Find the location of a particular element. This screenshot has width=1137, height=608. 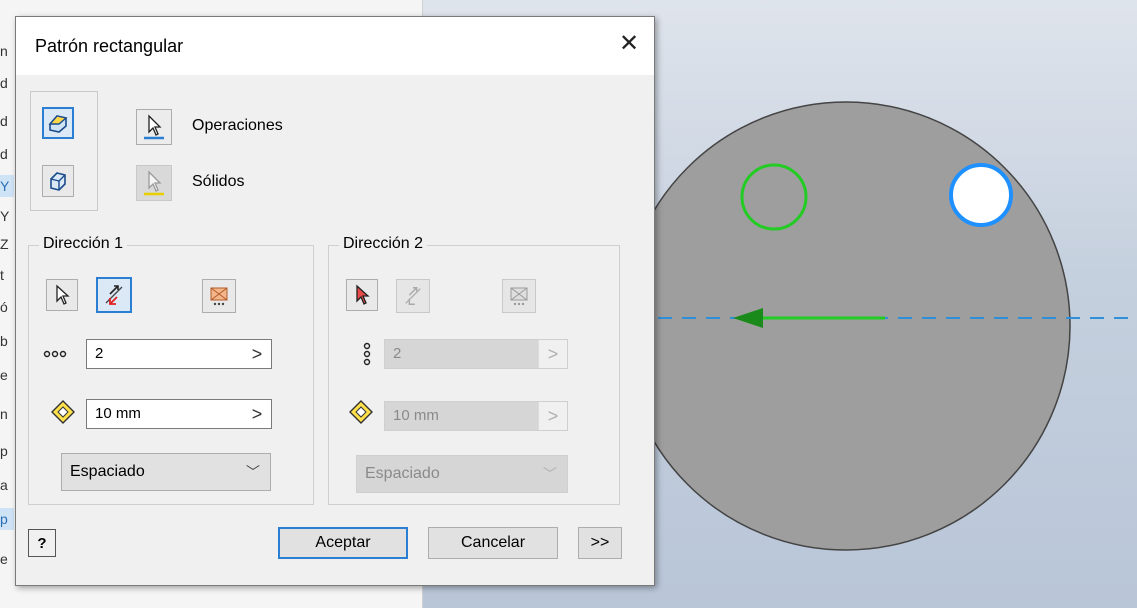

direction-2-distance-arrow: > is located at coordinates (552, 416).